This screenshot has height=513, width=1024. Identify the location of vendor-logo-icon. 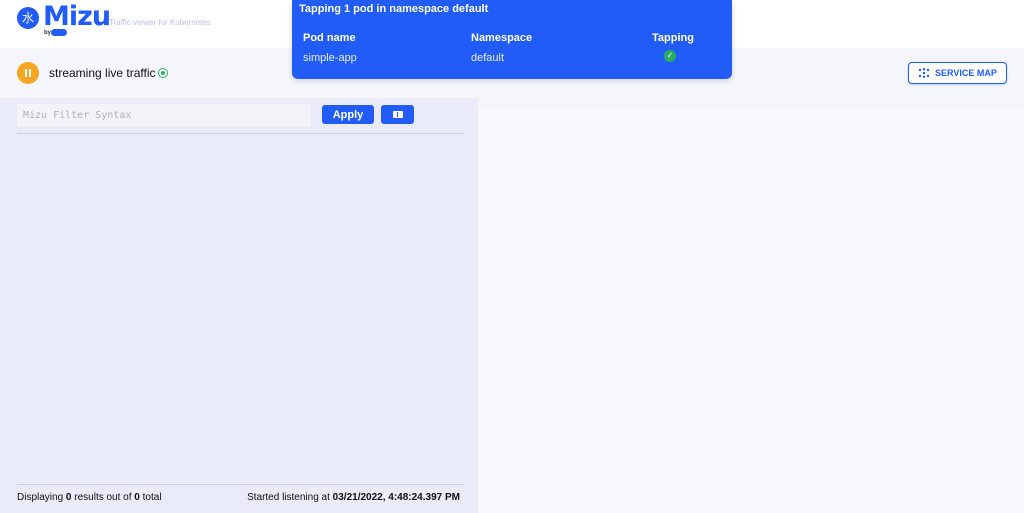
(59, 32).